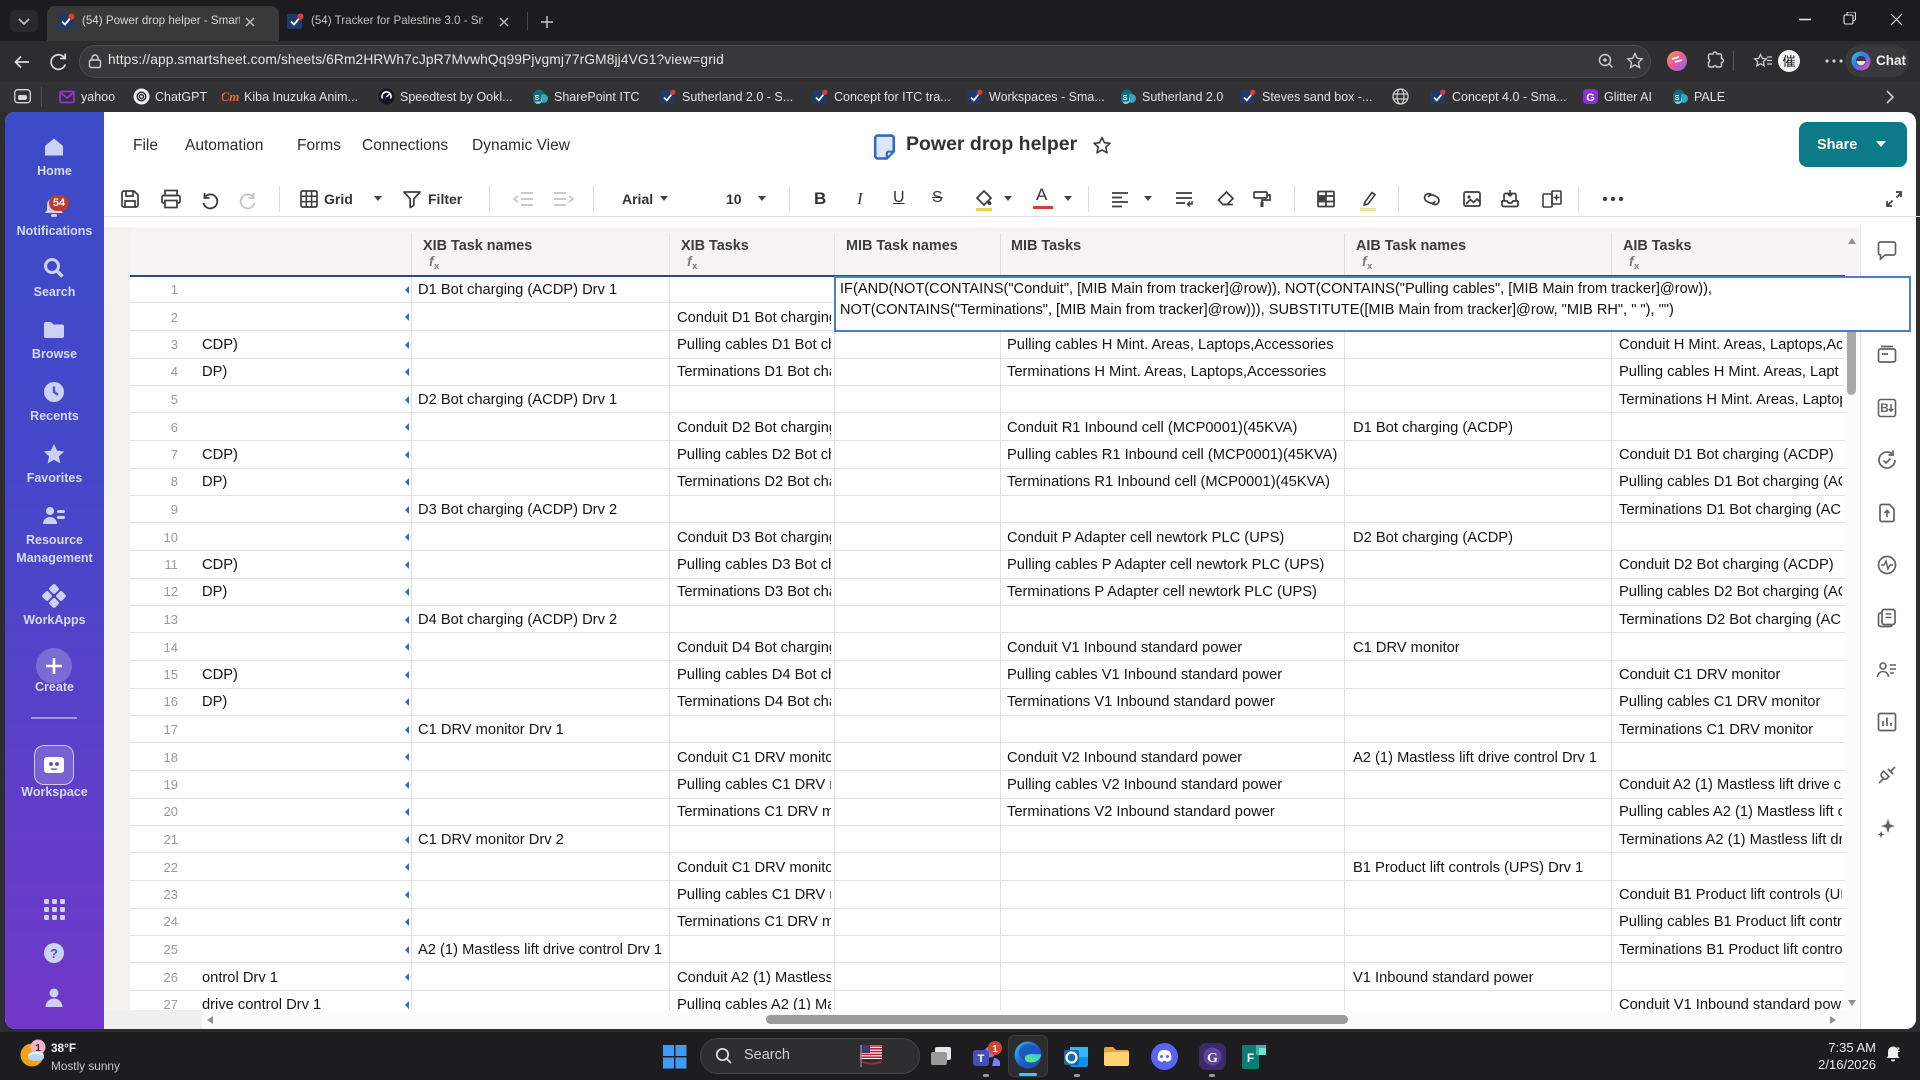 The width and height of the screenshot is (1920, 1080). Describe the element at coordinates (995, 1049) in the screenshot. I see `svg-text: 1` at that location.